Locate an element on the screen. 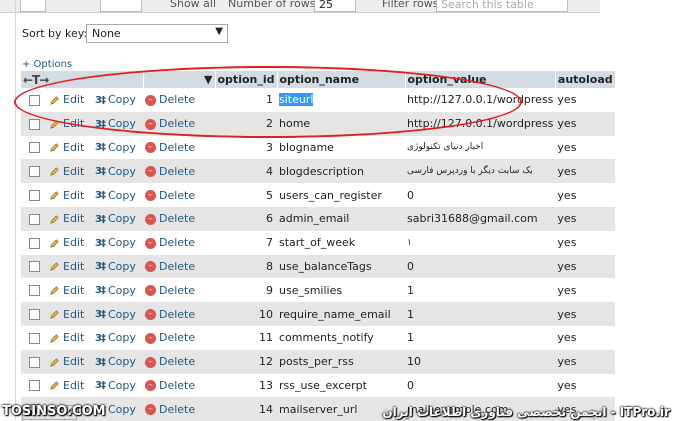 This screenshot has height=421, width=678. cell-option-value: 10 is located at coordinates (480, 361).